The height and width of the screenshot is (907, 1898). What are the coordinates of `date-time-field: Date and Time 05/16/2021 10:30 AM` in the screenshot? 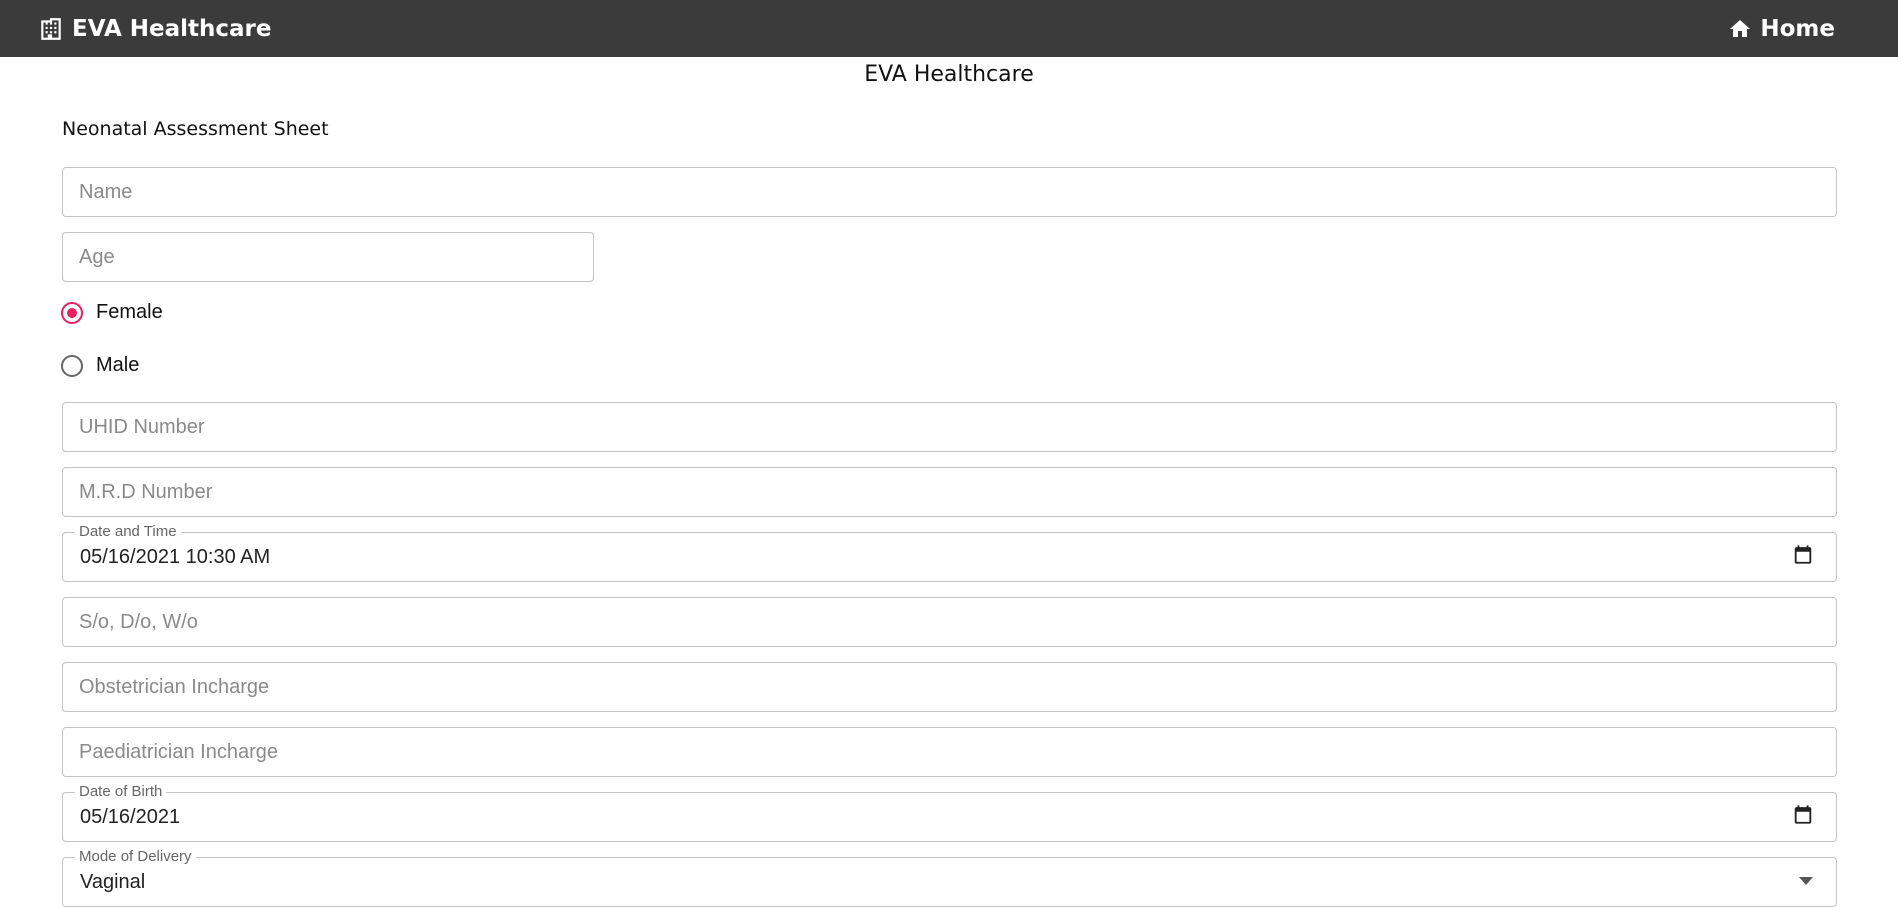 It's located at (949, 552).